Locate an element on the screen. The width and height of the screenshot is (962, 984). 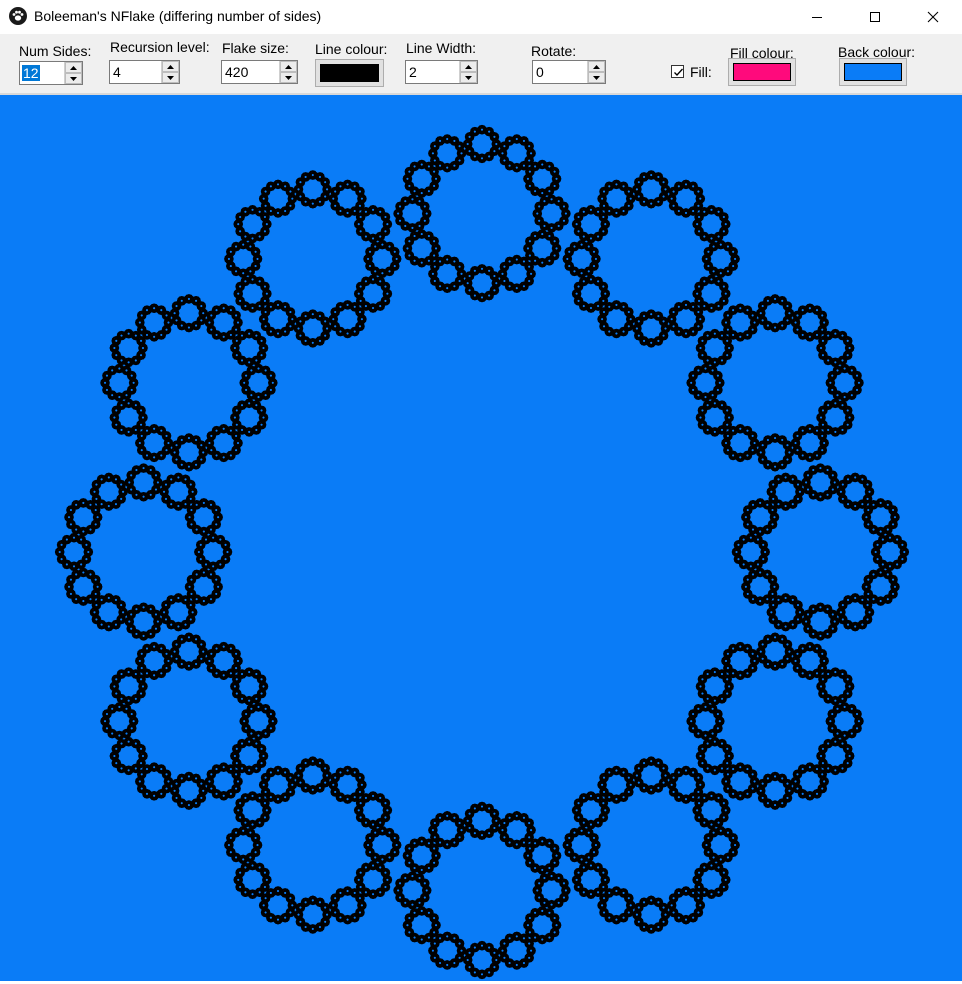
flake-size-label: Flake size: is located at coordinates (255, 48).